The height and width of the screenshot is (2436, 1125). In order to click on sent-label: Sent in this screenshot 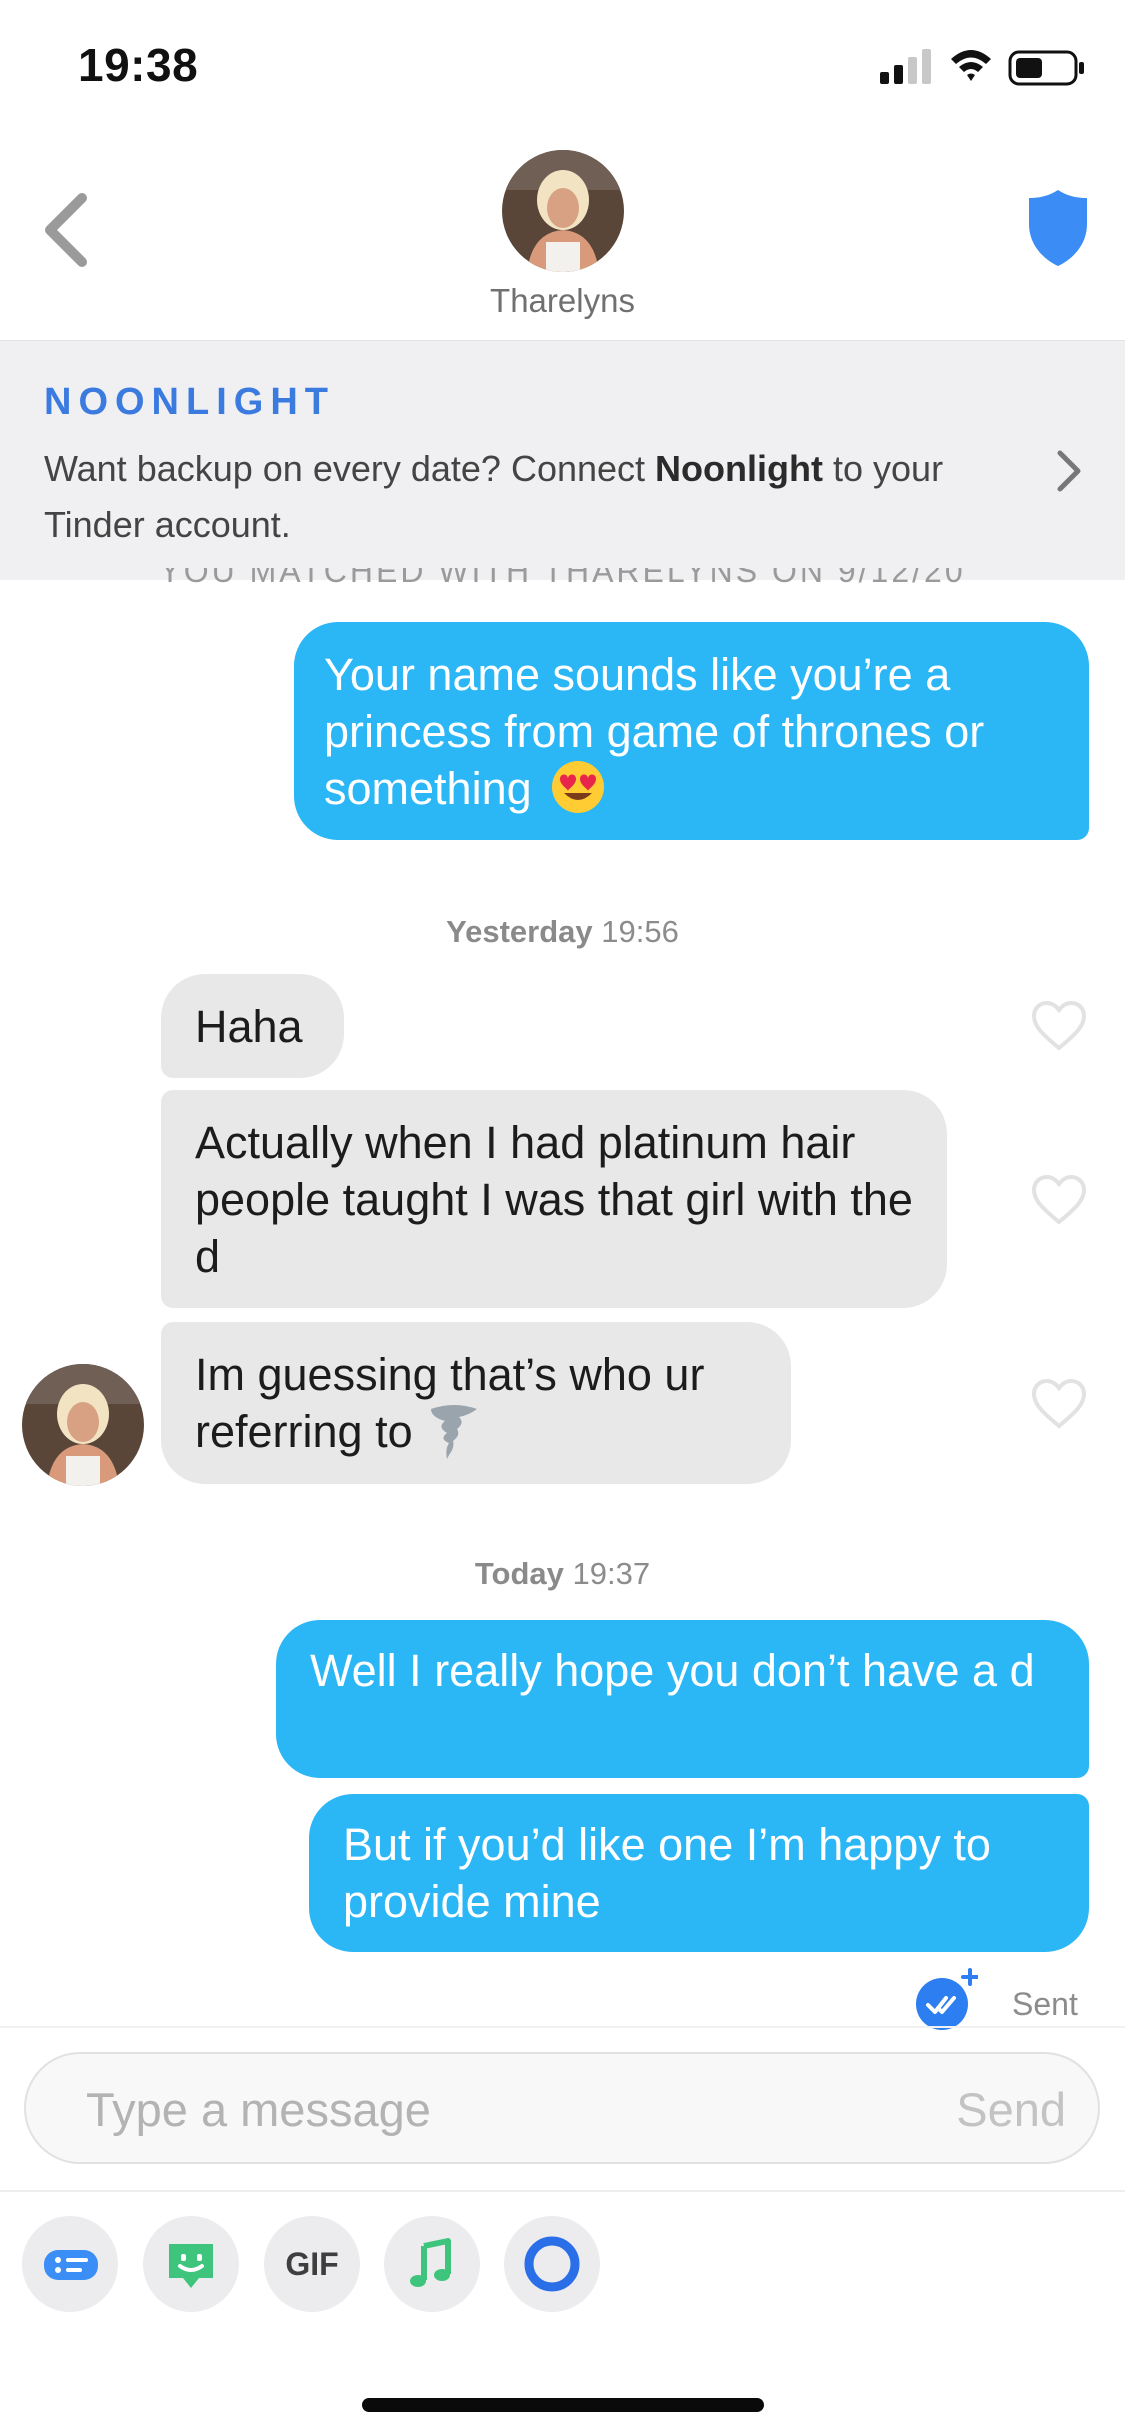, I will do `click(1045, 2004)`.